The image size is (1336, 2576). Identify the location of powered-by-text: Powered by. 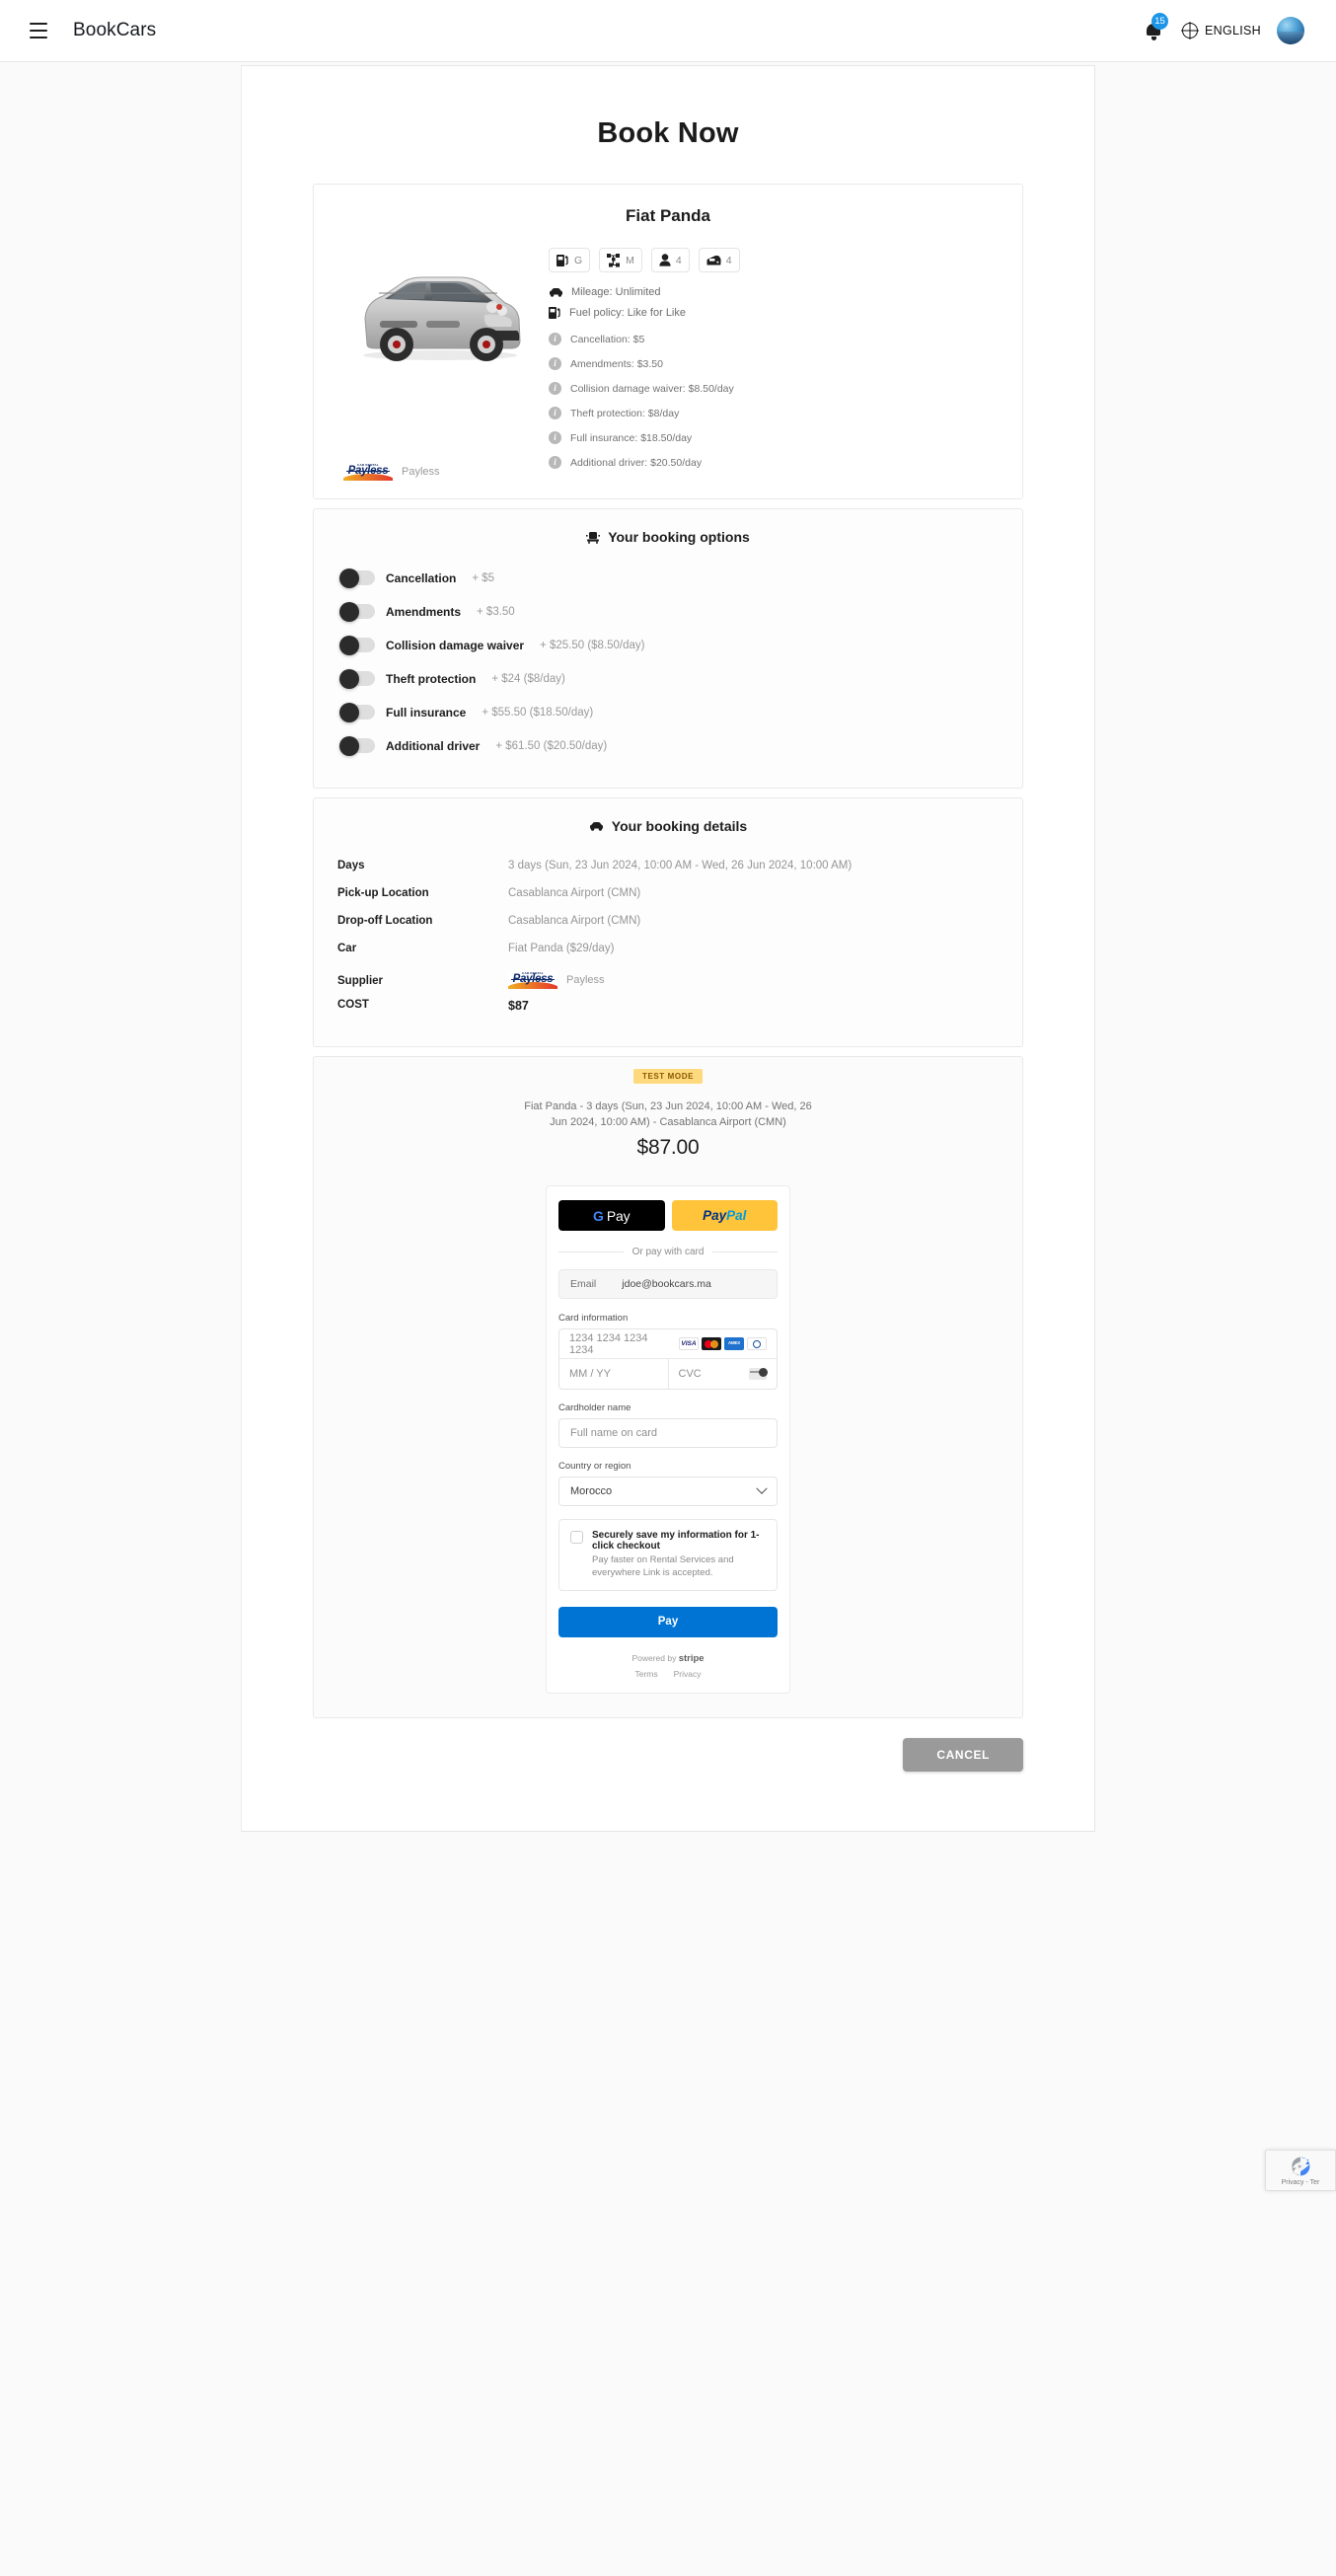
(655, 1657).